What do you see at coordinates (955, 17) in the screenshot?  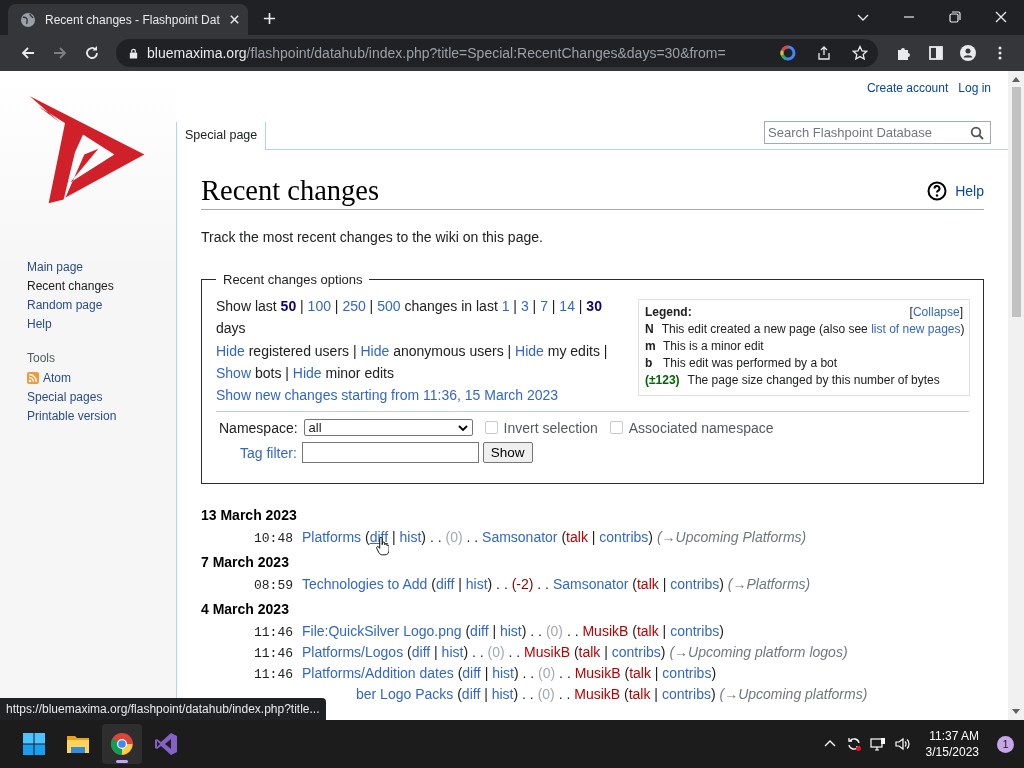 I see `restore-icon` at bounding box center [955, 17].